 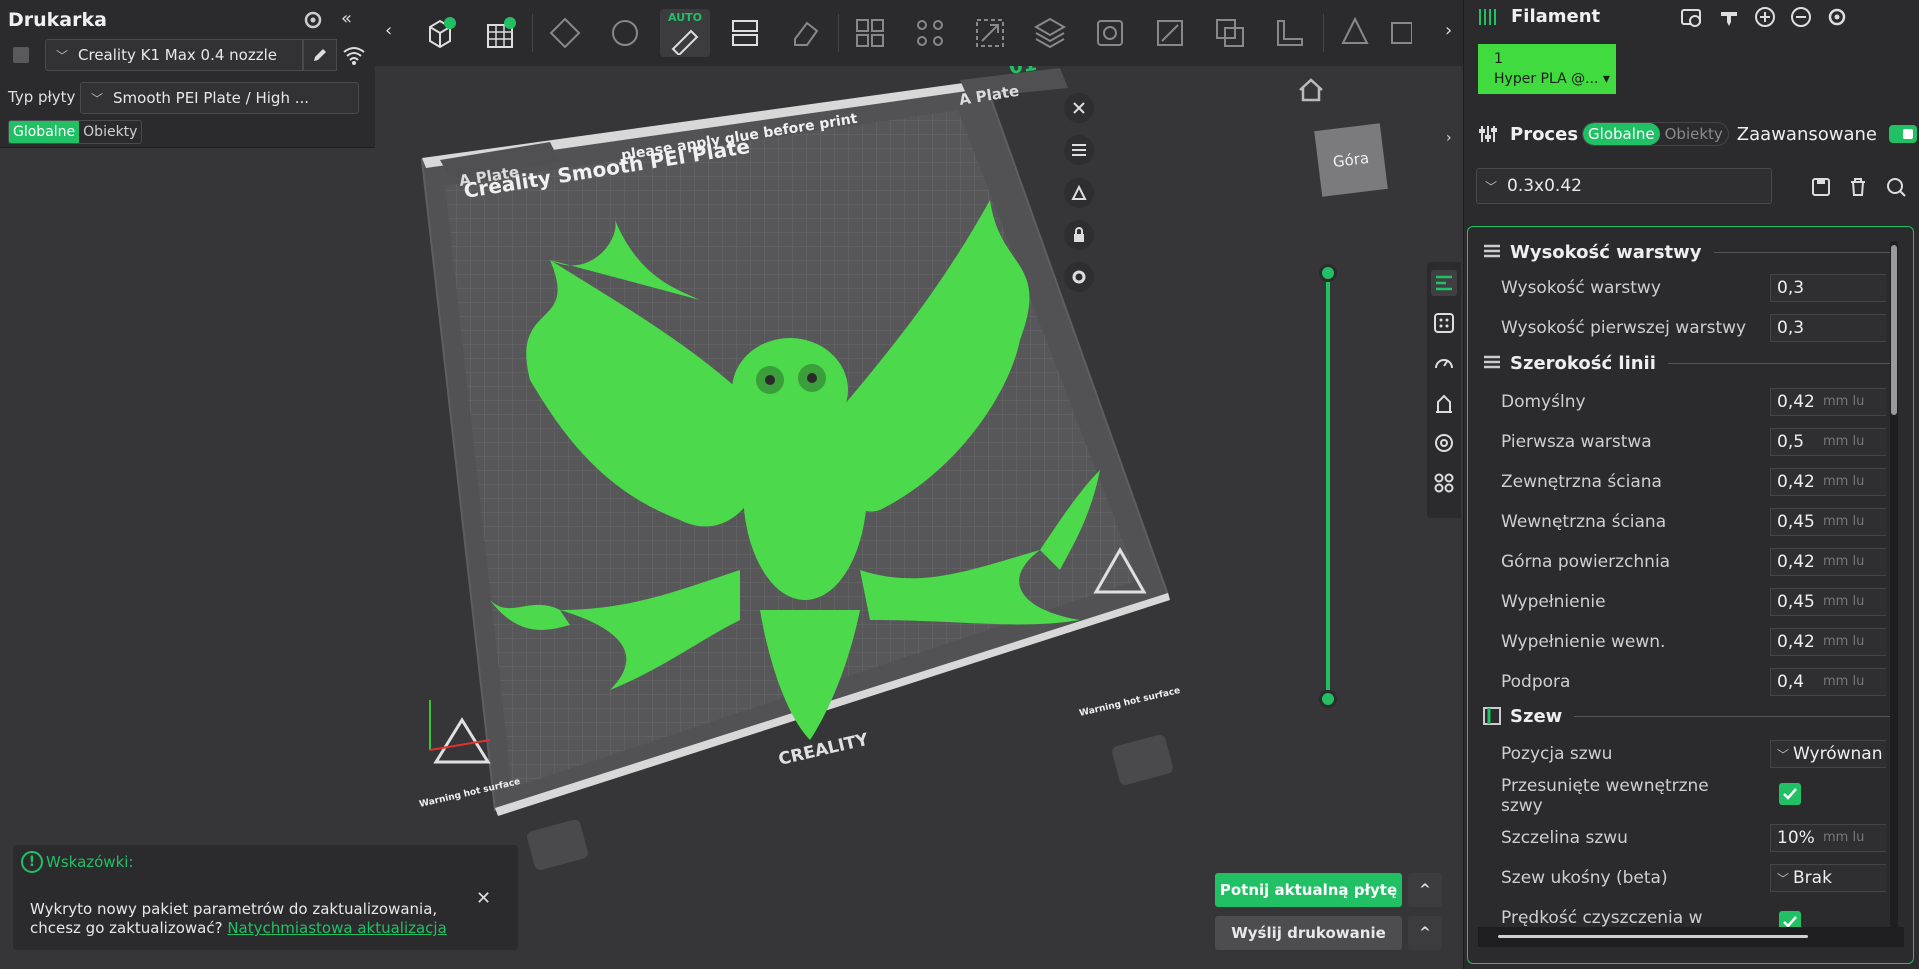 I want to click on toolbar-scroll-left: ‹, so click(x=388, y=30).